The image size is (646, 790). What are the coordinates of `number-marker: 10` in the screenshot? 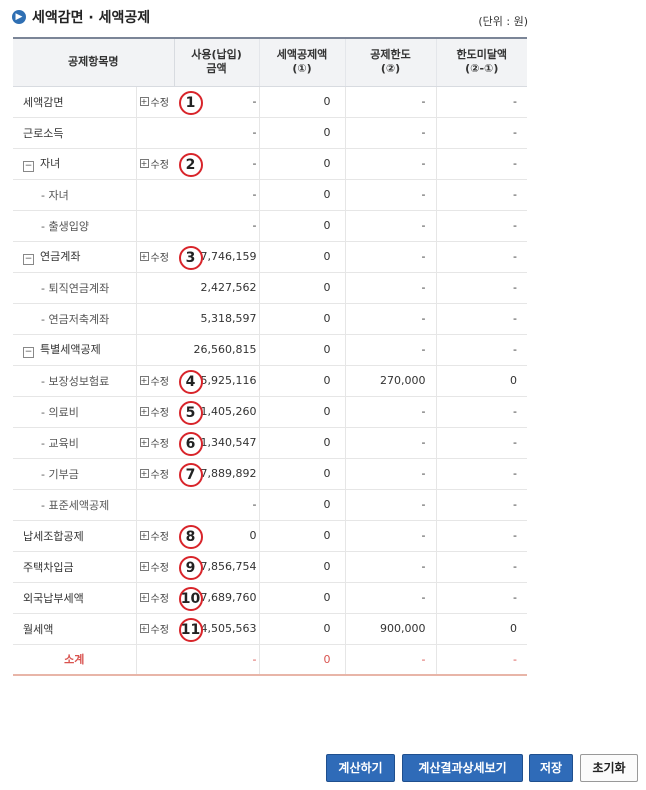 It's located at (190, 598).